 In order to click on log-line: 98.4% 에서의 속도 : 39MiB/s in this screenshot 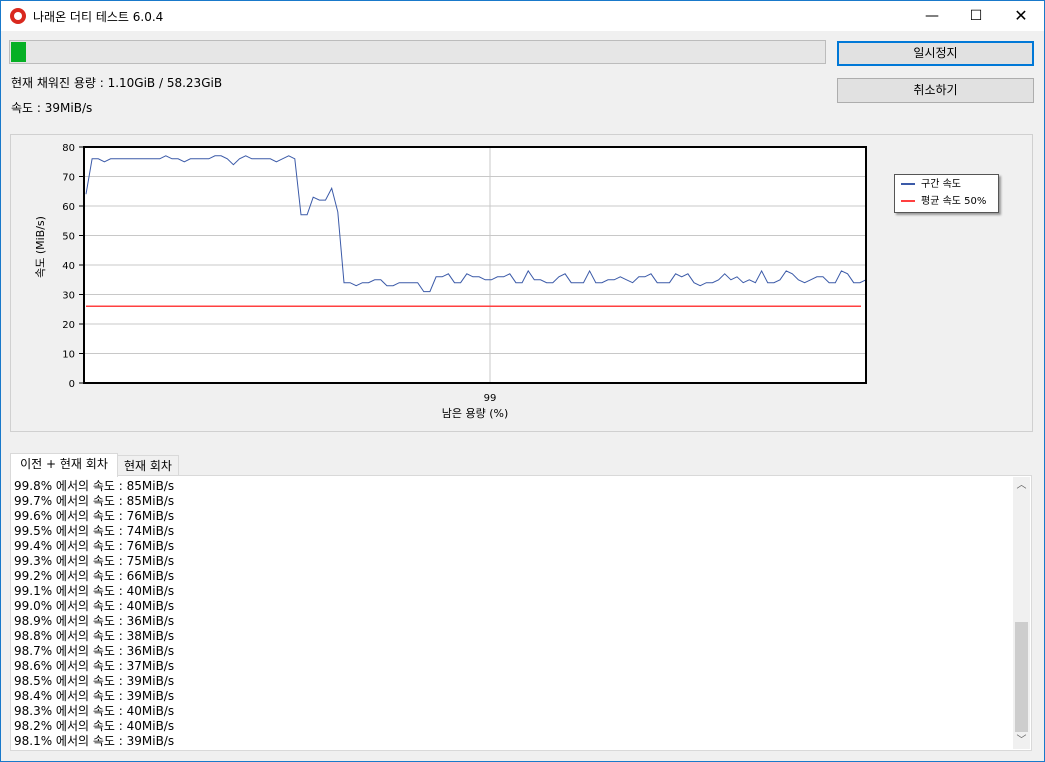, I will do `click(94, 696)`.